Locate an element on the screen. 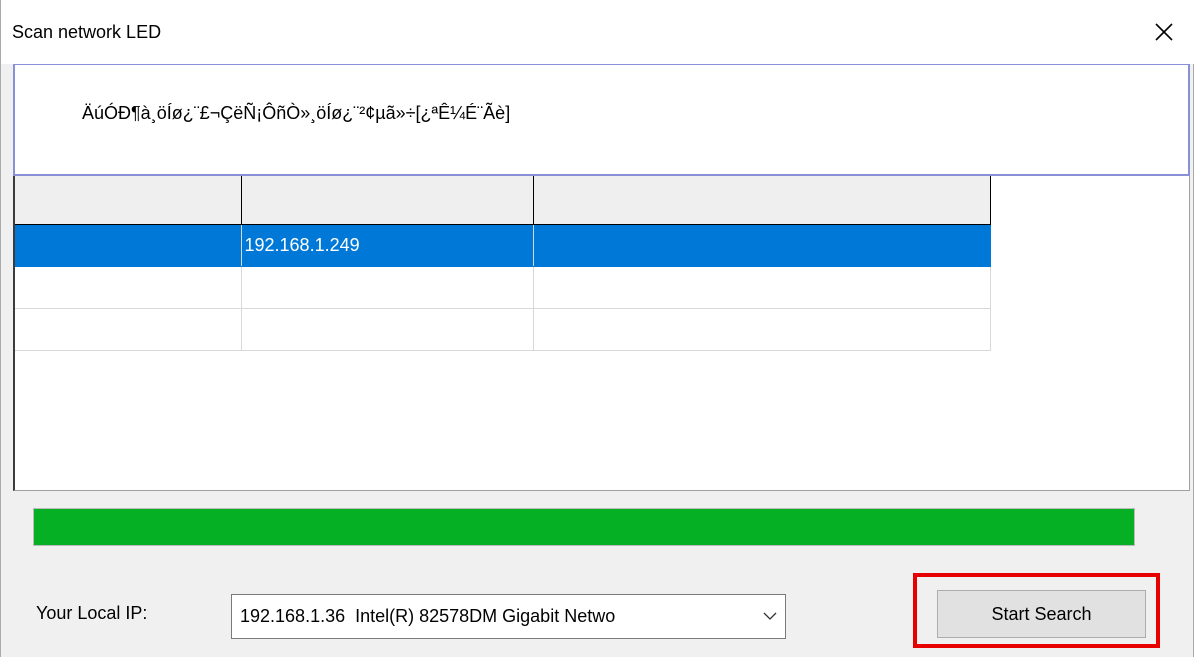 This screenshot has width=1194, height=657. device-ip-cell: 192.168.1.249 is located at coordinates (387, 245).